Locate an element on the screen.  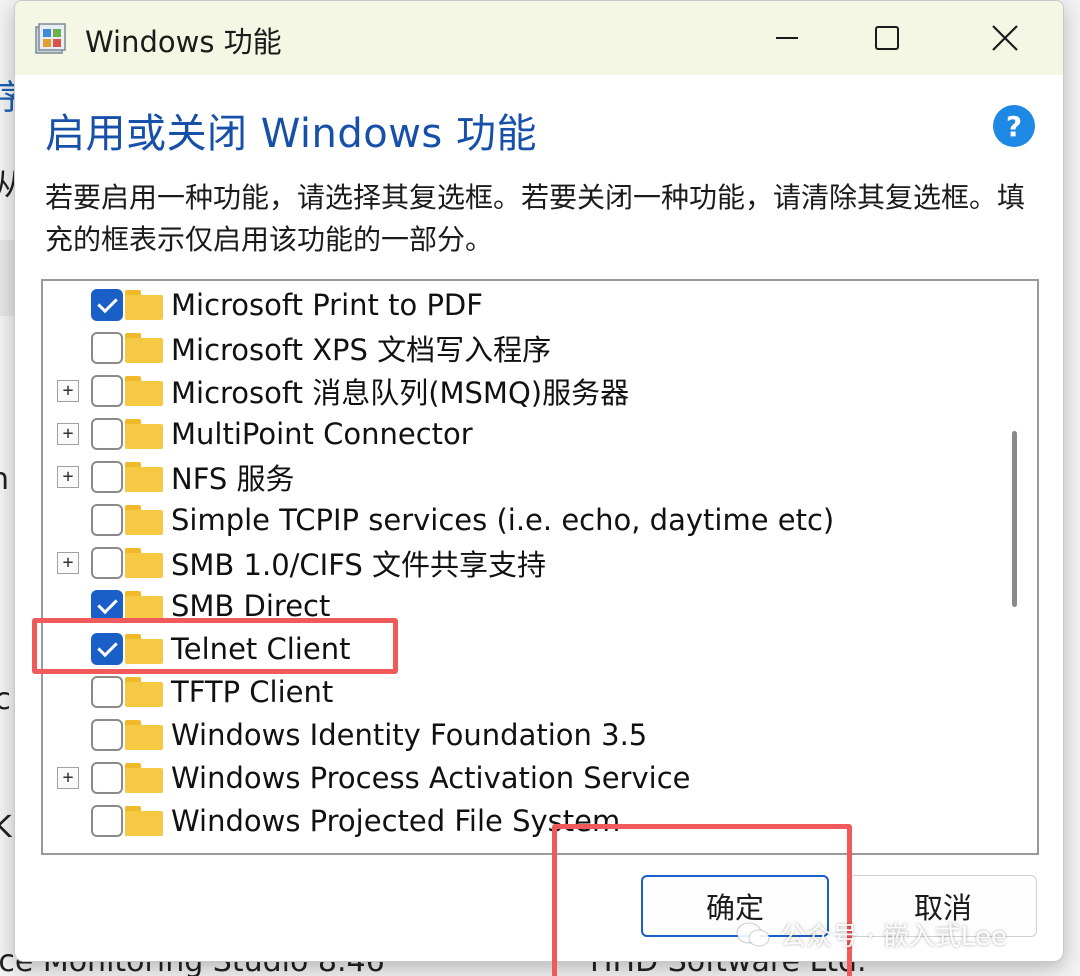
minimize-icon is located at coordinates (787, 38).